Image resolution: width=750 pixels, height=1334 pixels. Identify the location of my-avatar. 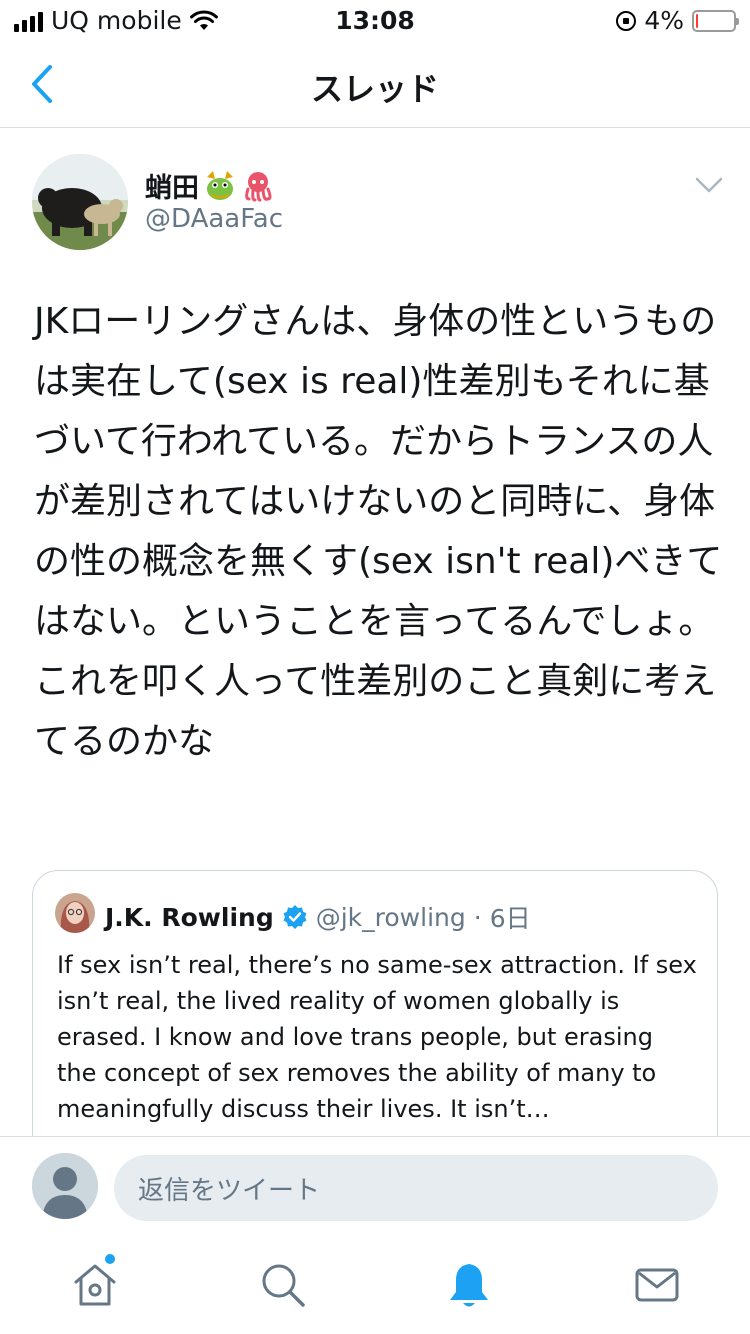
(65, 1186).